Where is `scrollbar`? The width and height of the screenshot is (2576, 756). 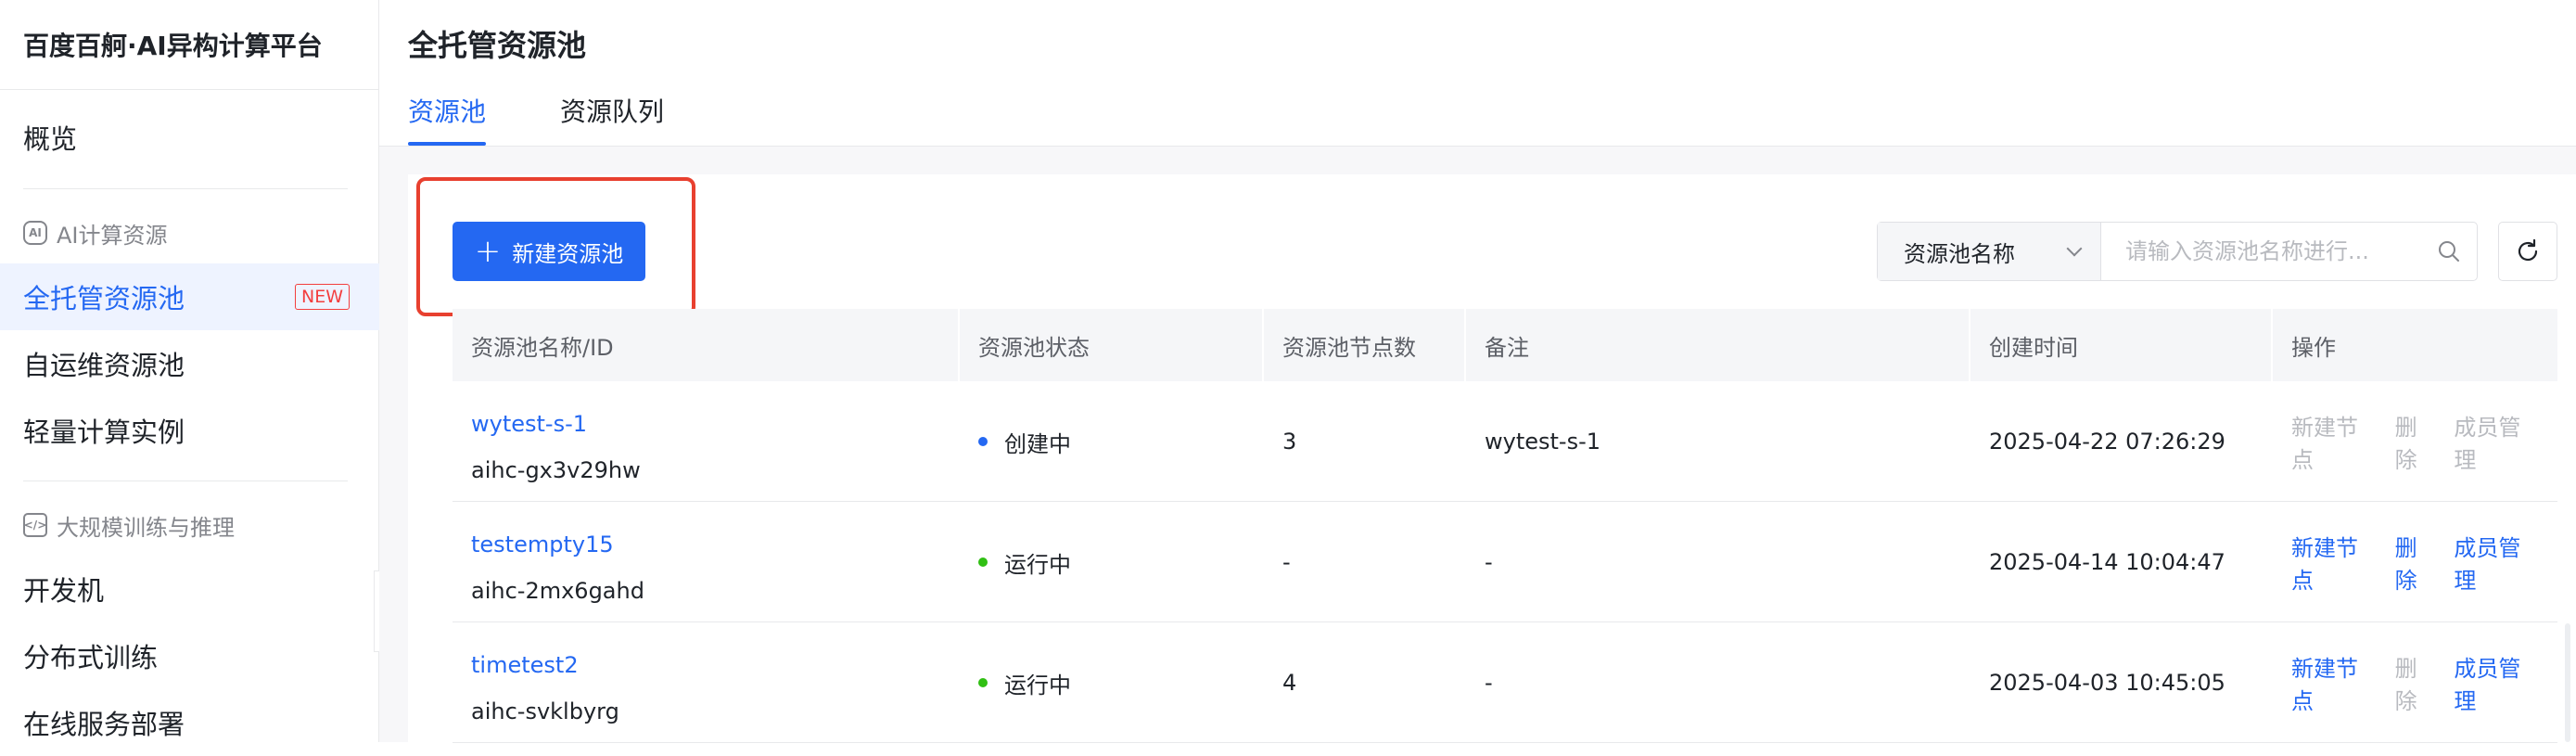 scrollbar is located at coordinates (2567, 682).